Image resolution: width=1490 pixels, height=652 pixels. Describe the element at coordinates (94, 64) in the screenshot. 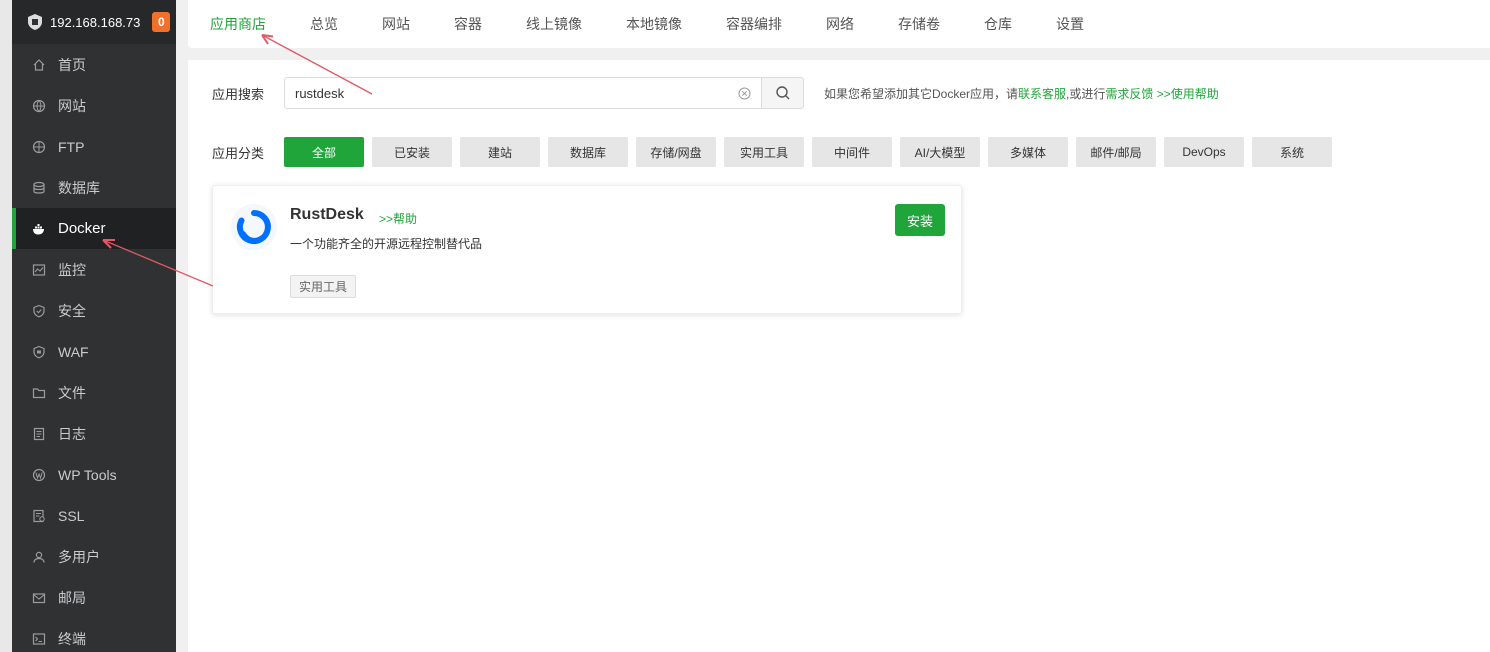

I see `sidebar-item-home: 首页` at that location.